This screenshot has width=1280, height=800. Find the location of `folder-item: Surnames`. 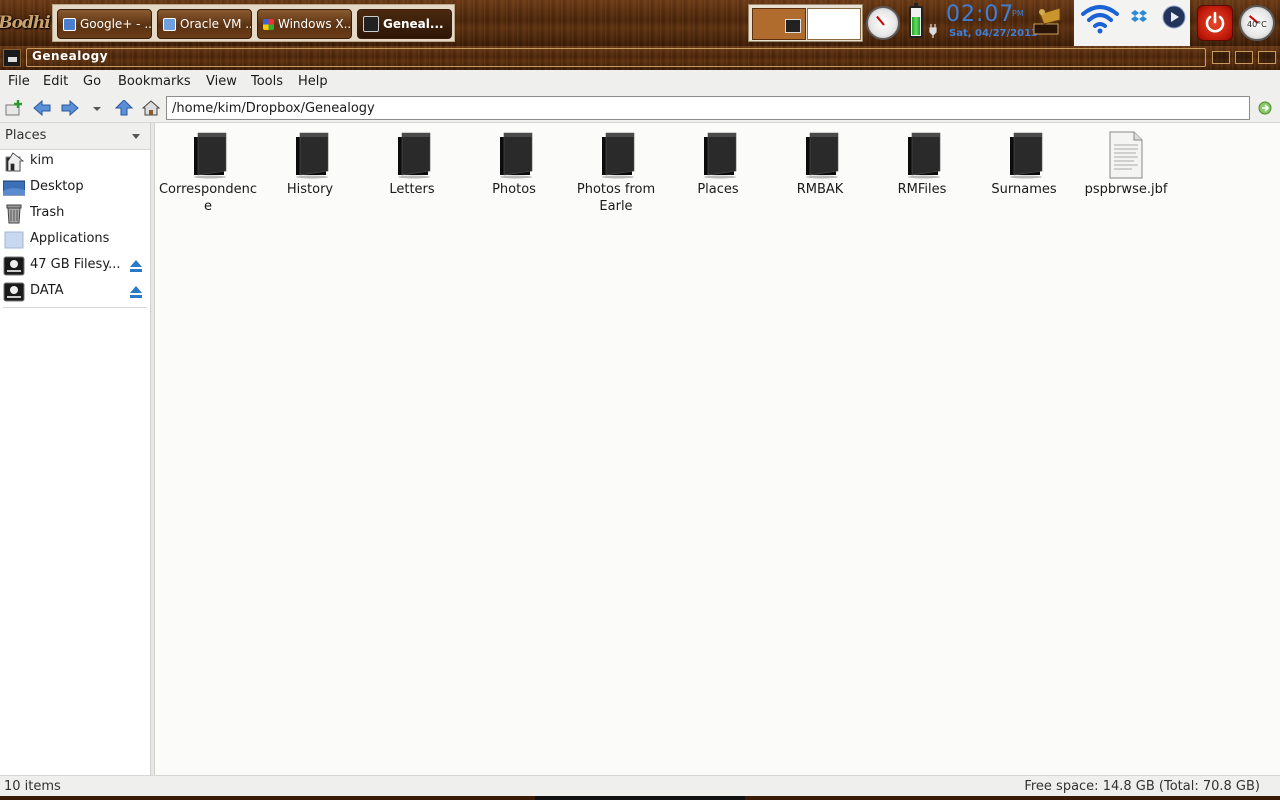

folder-item: Surnames is located at coordinates (1024, 164).